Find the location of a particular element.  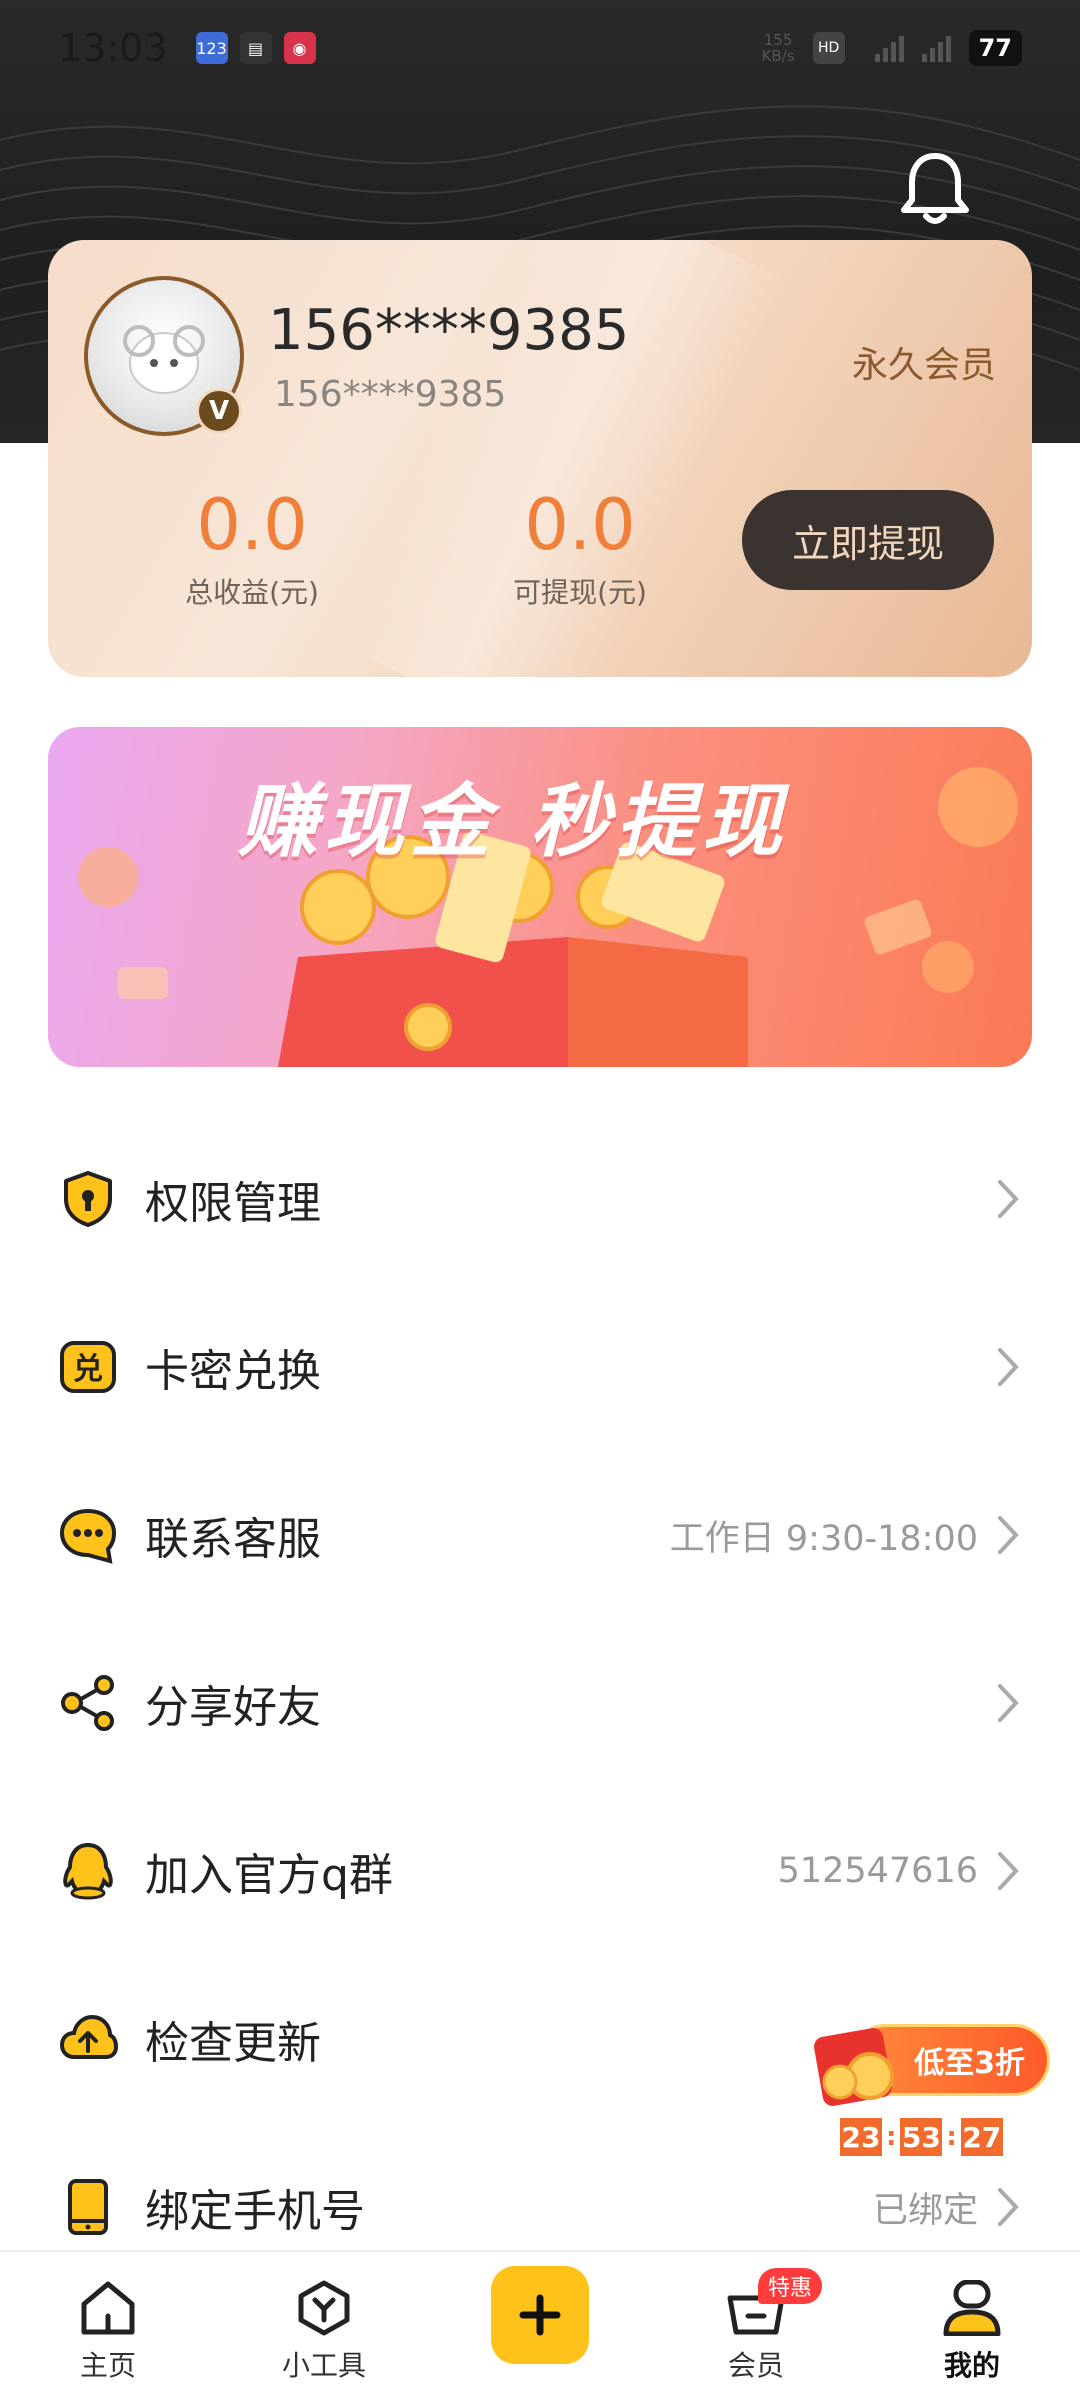

menu-item-card-redeem: 兑 卡密兑换 is located at coordinates (540, 1367).